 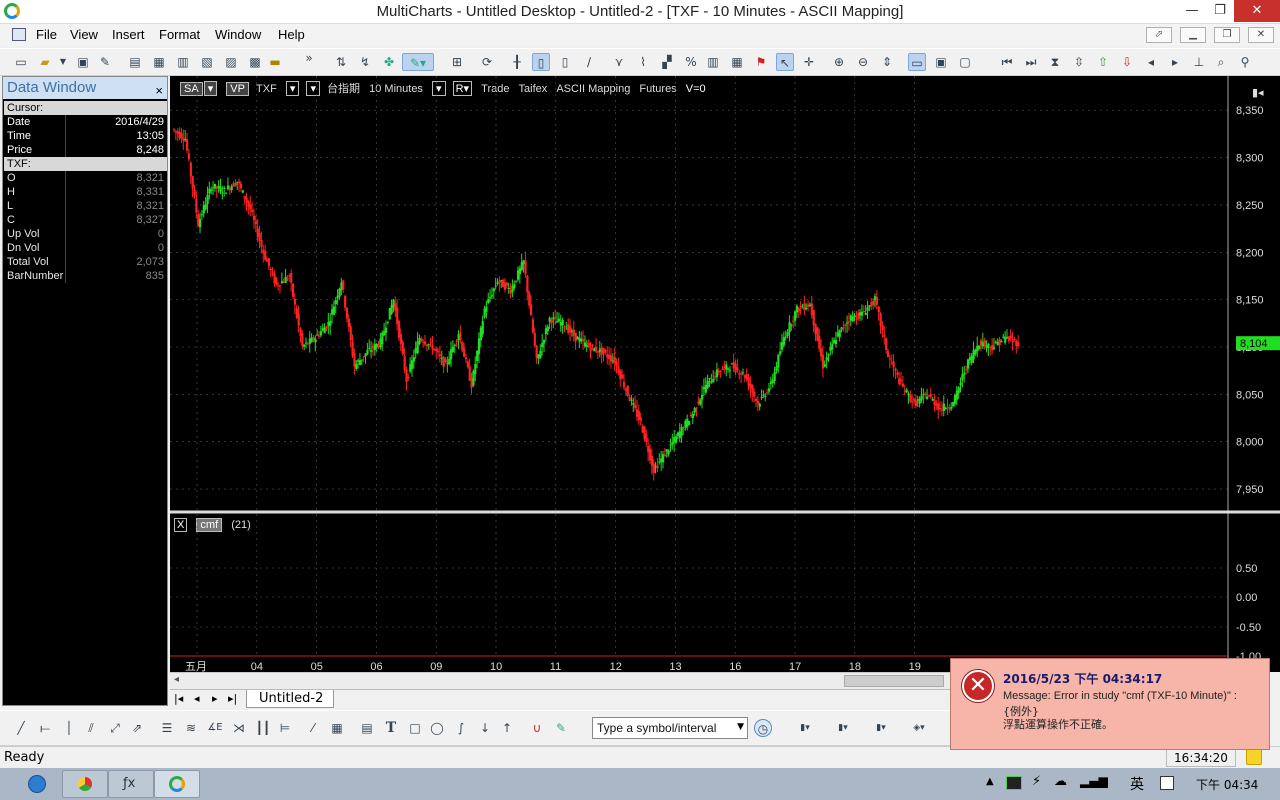 I want to click on menu-view: View, so click(x=84, y=34).